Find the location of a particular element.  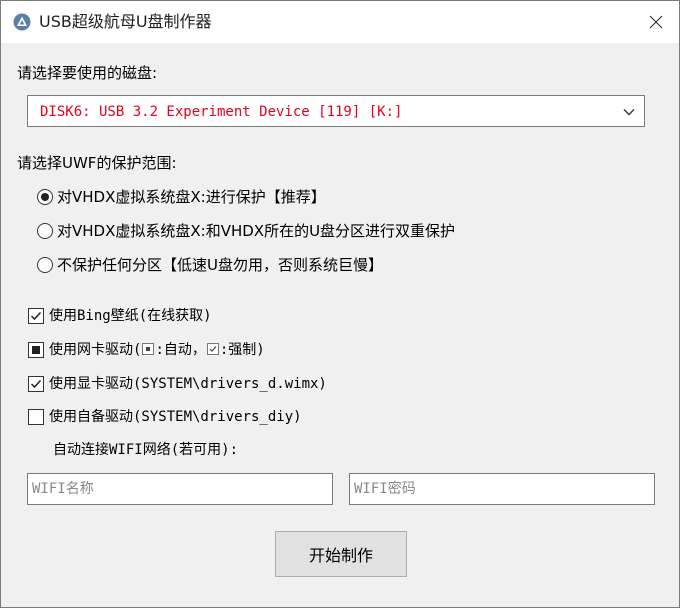

diy-driver-option: 使用自备驱动(SYSTEM\drivers_diy) is located at coordinates (165, 417).